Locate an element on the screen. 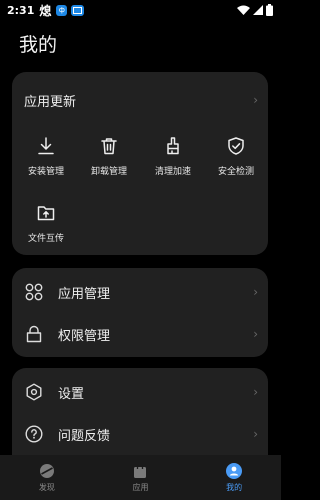  tab-label: 发现 is located at coordinates (46, 487).